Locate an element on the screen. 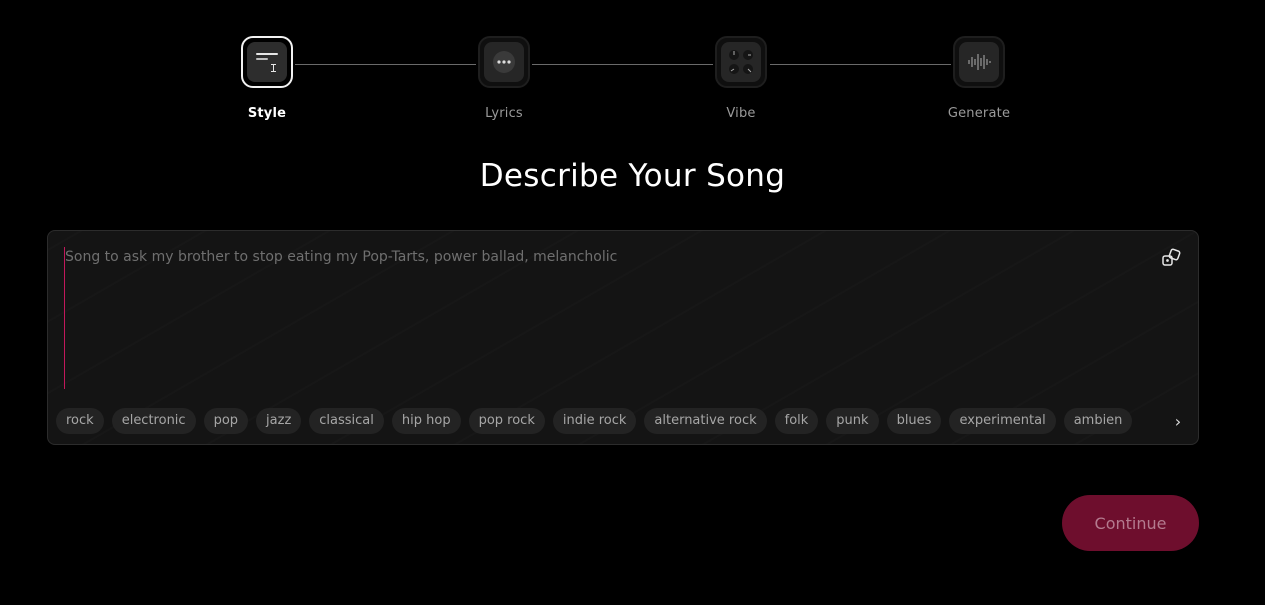 This screenshot has height=605, width=1265. step-style: Style is located at coordinates (267, 78).